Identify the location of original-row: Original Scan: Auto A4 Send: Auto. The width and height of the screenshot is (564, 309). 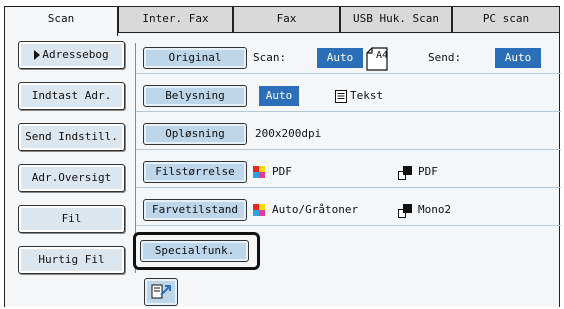
(348, 58).